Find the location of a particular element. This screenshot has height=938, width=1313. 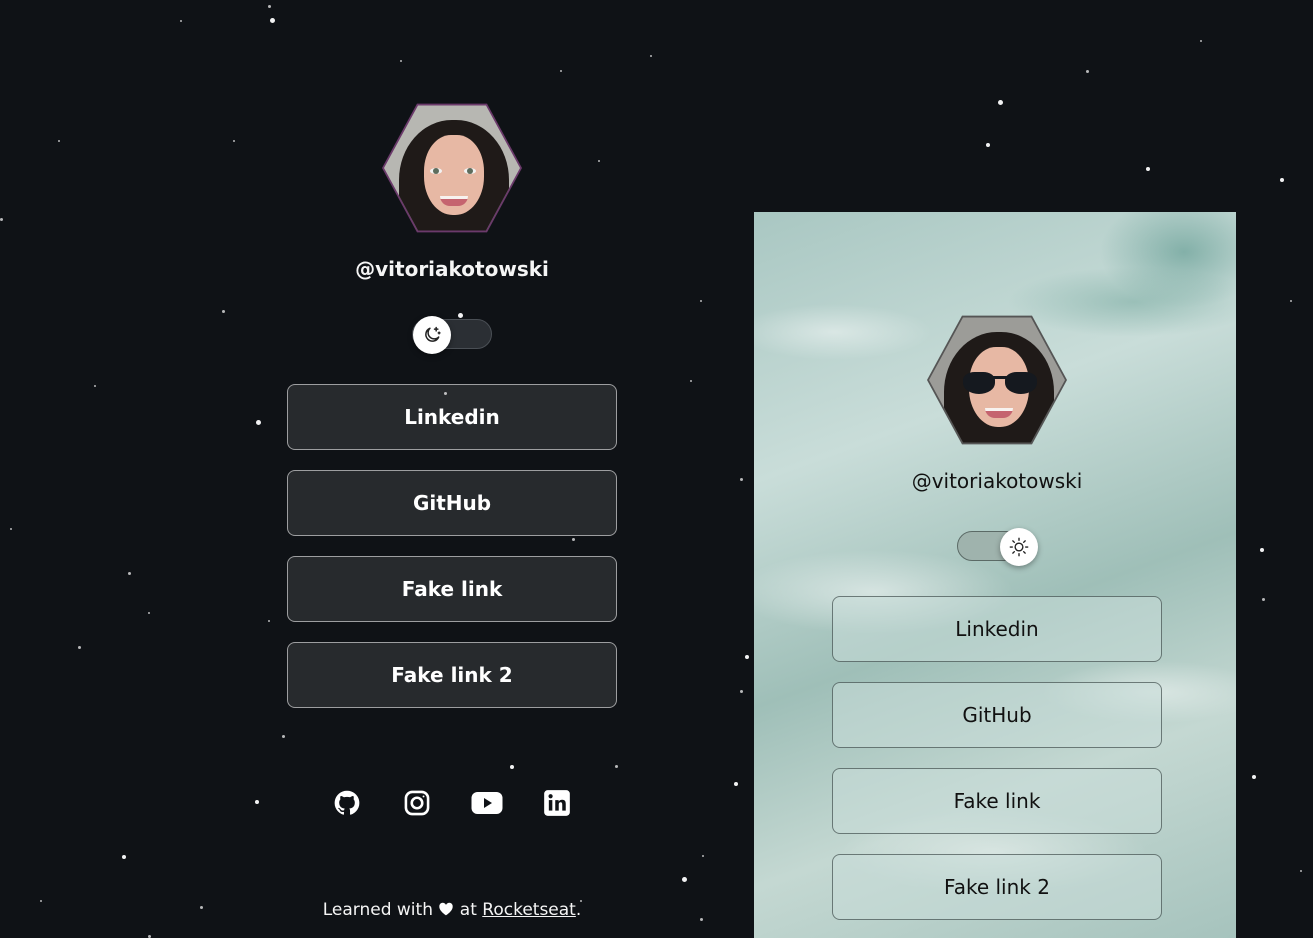

linkedin-icon is located at coordinates (557, 803).